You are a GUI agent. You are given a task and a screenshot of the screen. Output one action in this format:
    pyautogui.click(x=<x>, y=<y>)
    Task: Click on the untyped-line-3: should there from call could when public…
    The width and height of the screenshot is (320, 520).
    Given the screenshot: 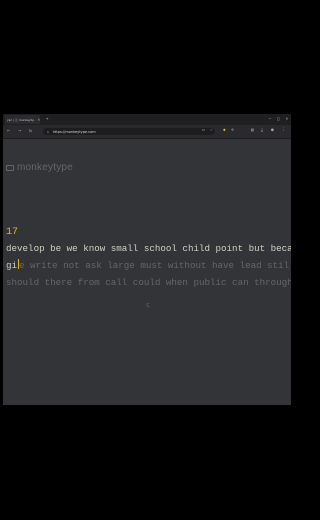 What is the action you would take?
    pyautogui.click(x=148, y=282)
    